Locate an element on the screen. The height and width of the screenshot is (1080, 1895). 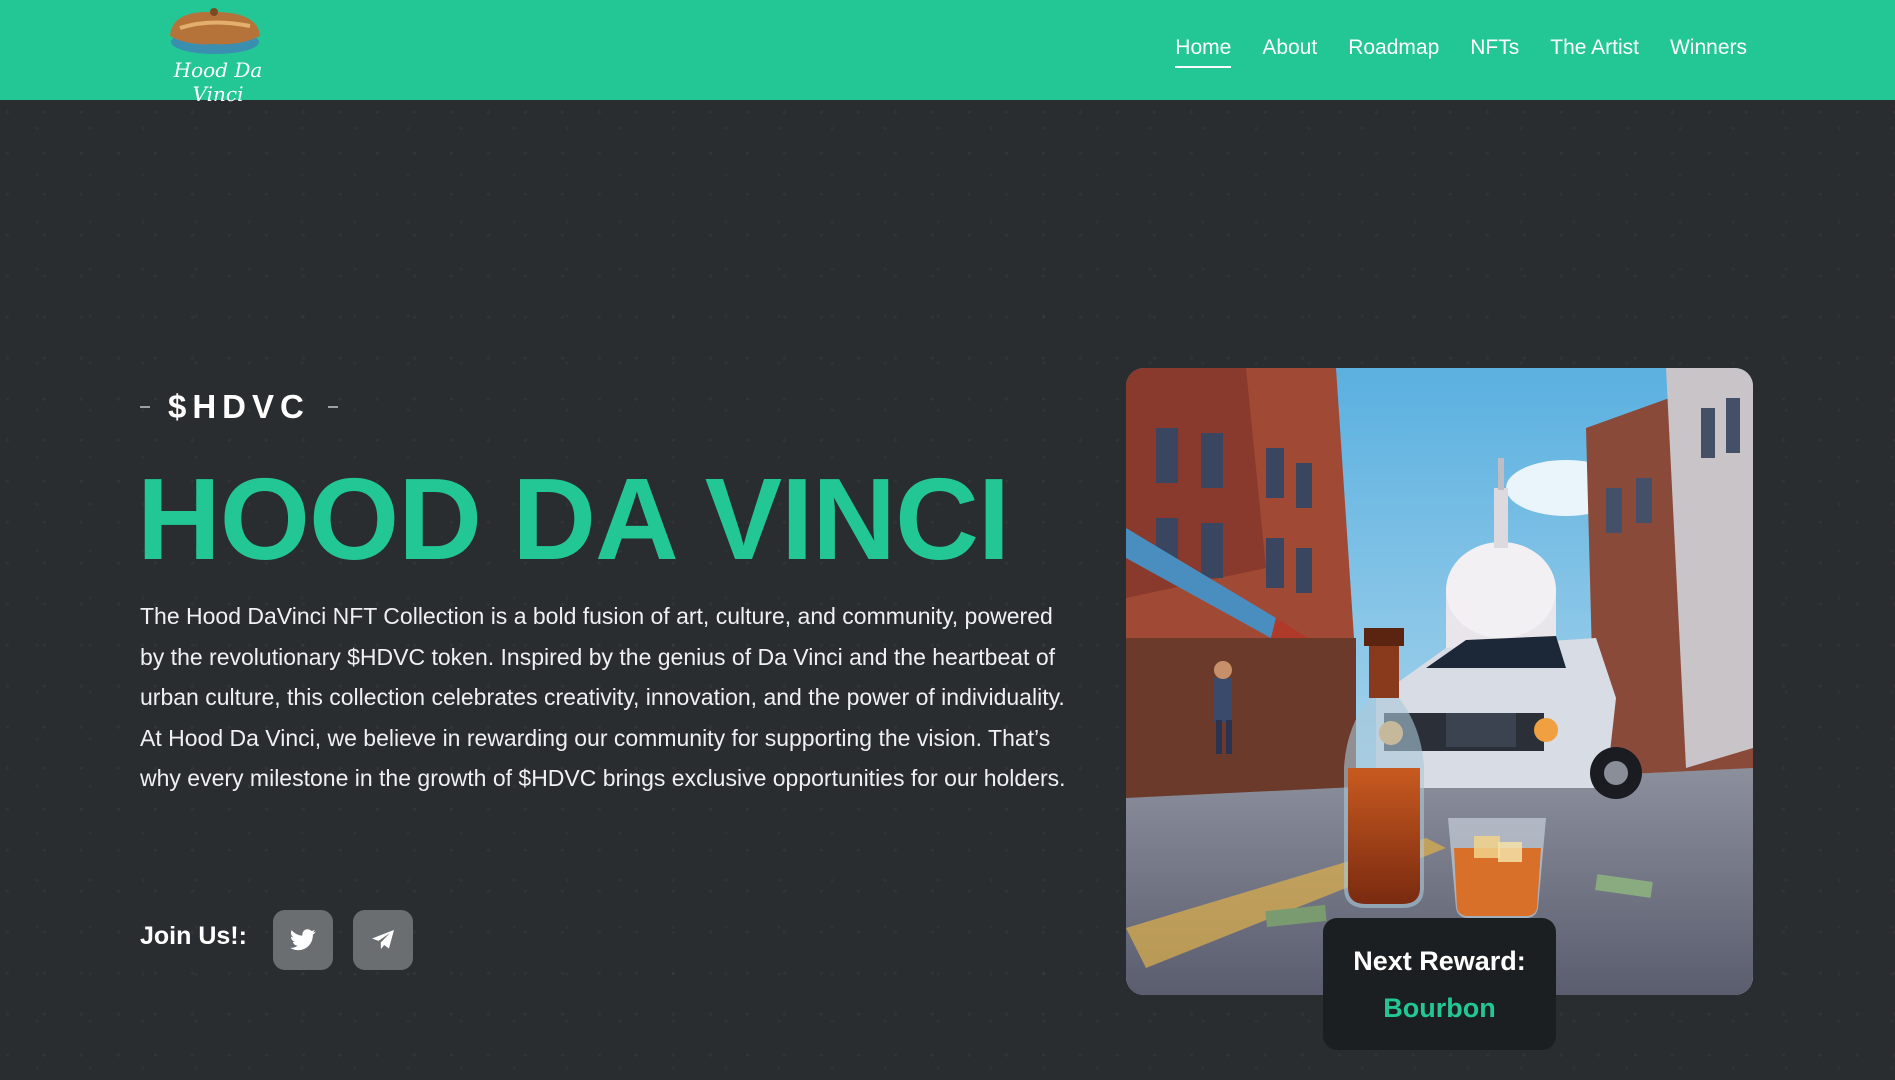
dash-left is located at coordinates (145, 407).